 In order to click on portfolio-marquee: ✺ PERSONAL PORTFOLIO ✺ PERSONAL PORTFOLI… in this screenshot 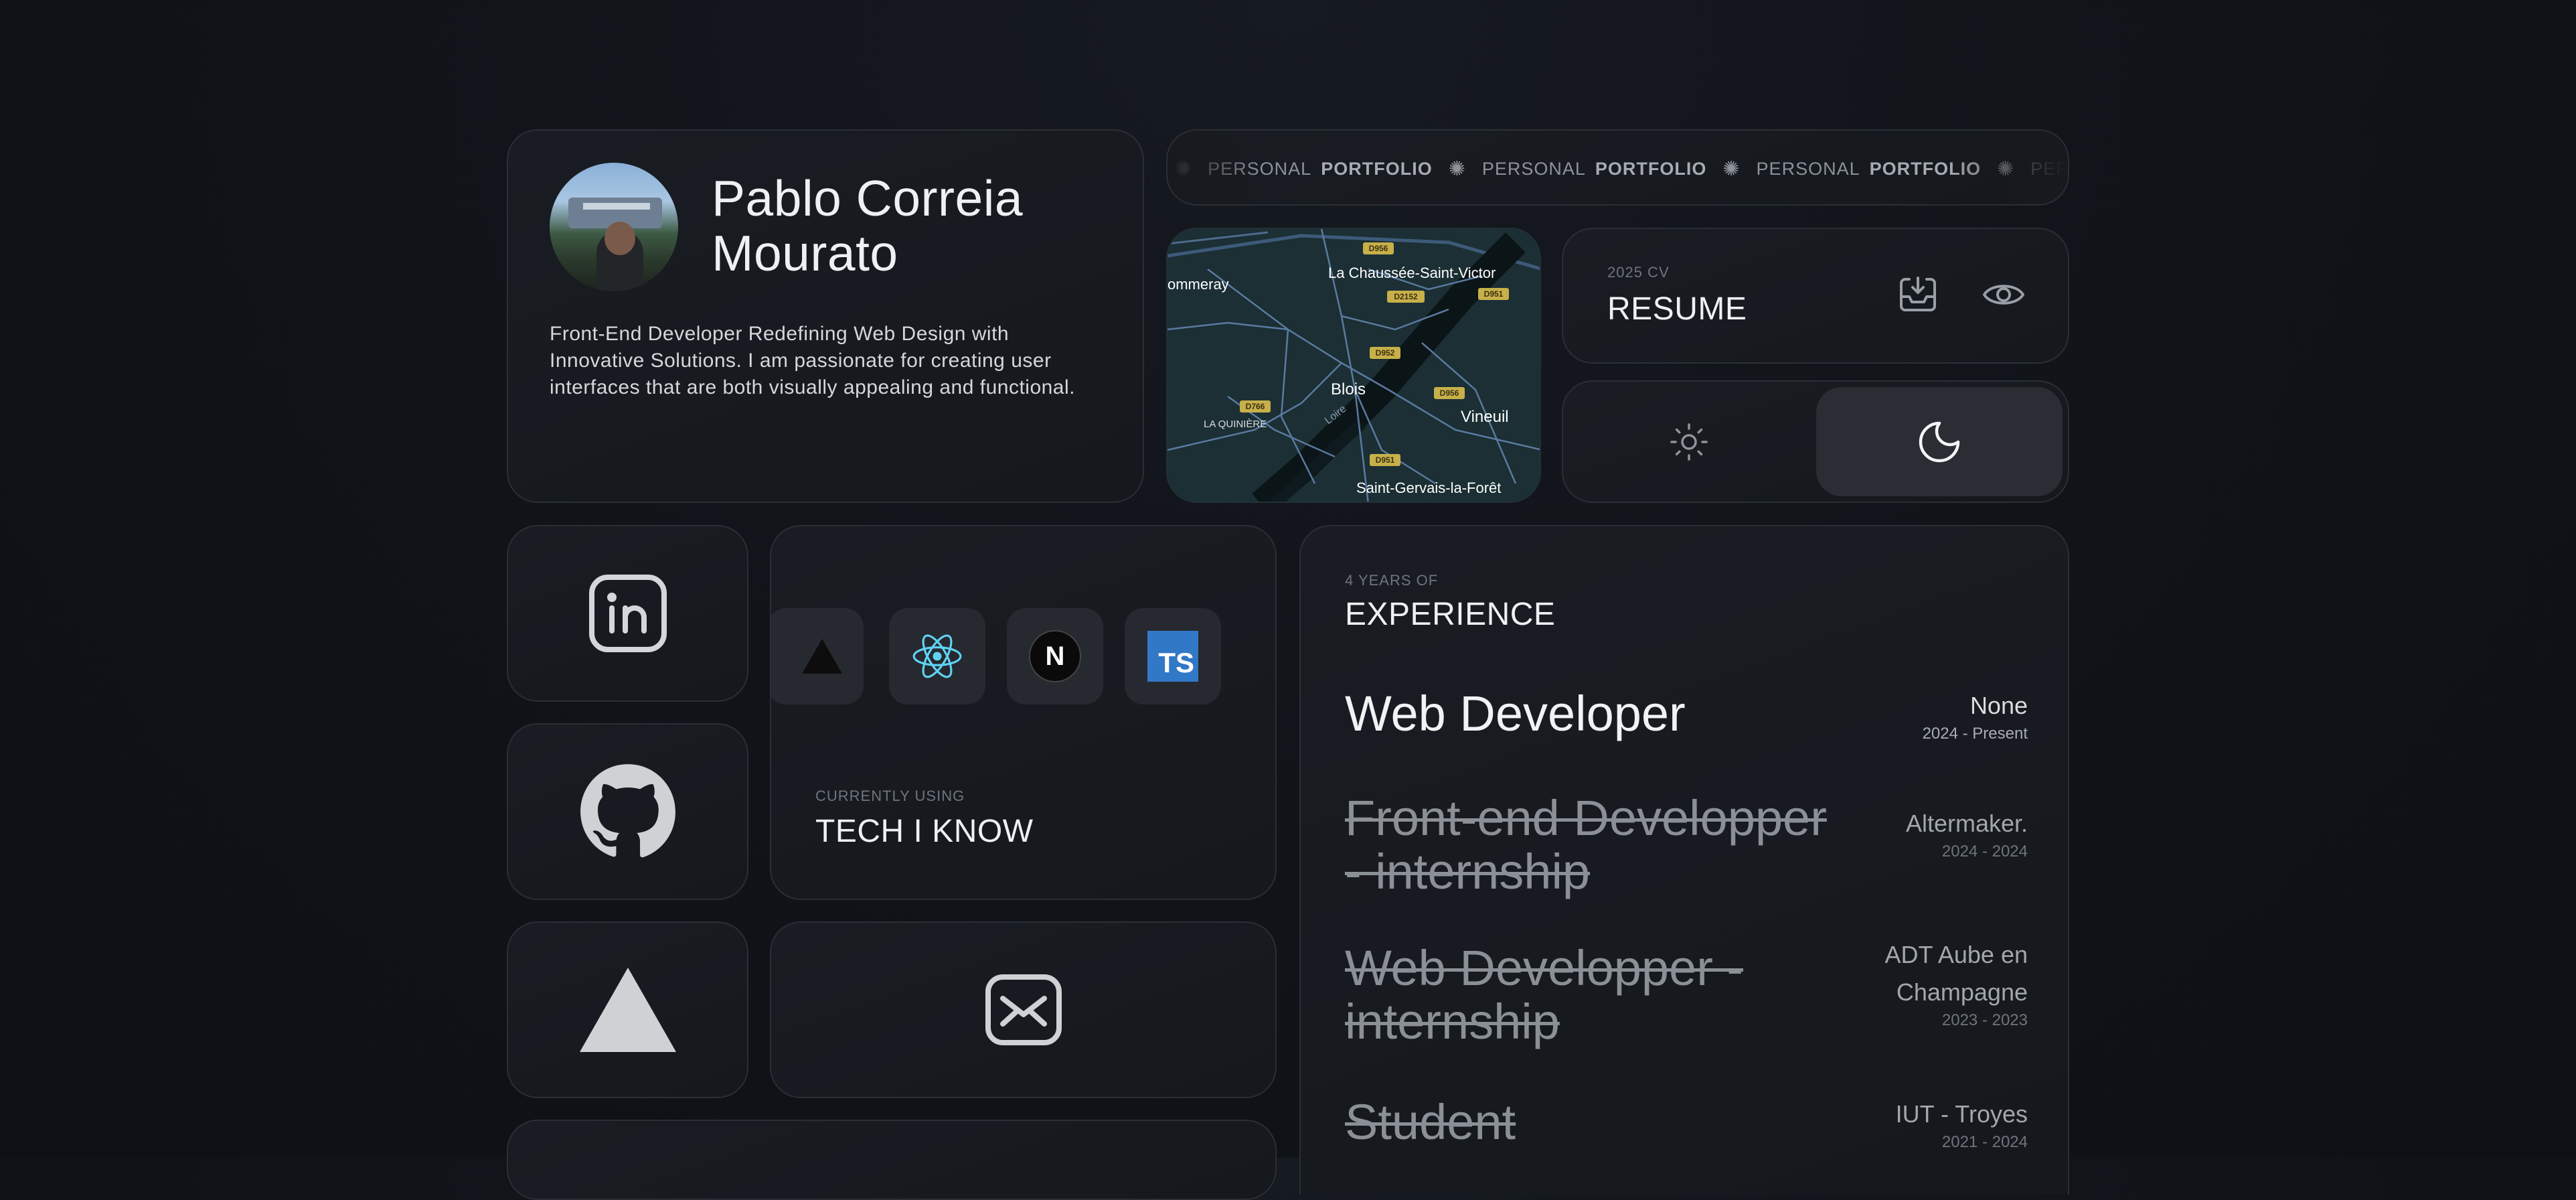, I will do `click(1617, 167)`.